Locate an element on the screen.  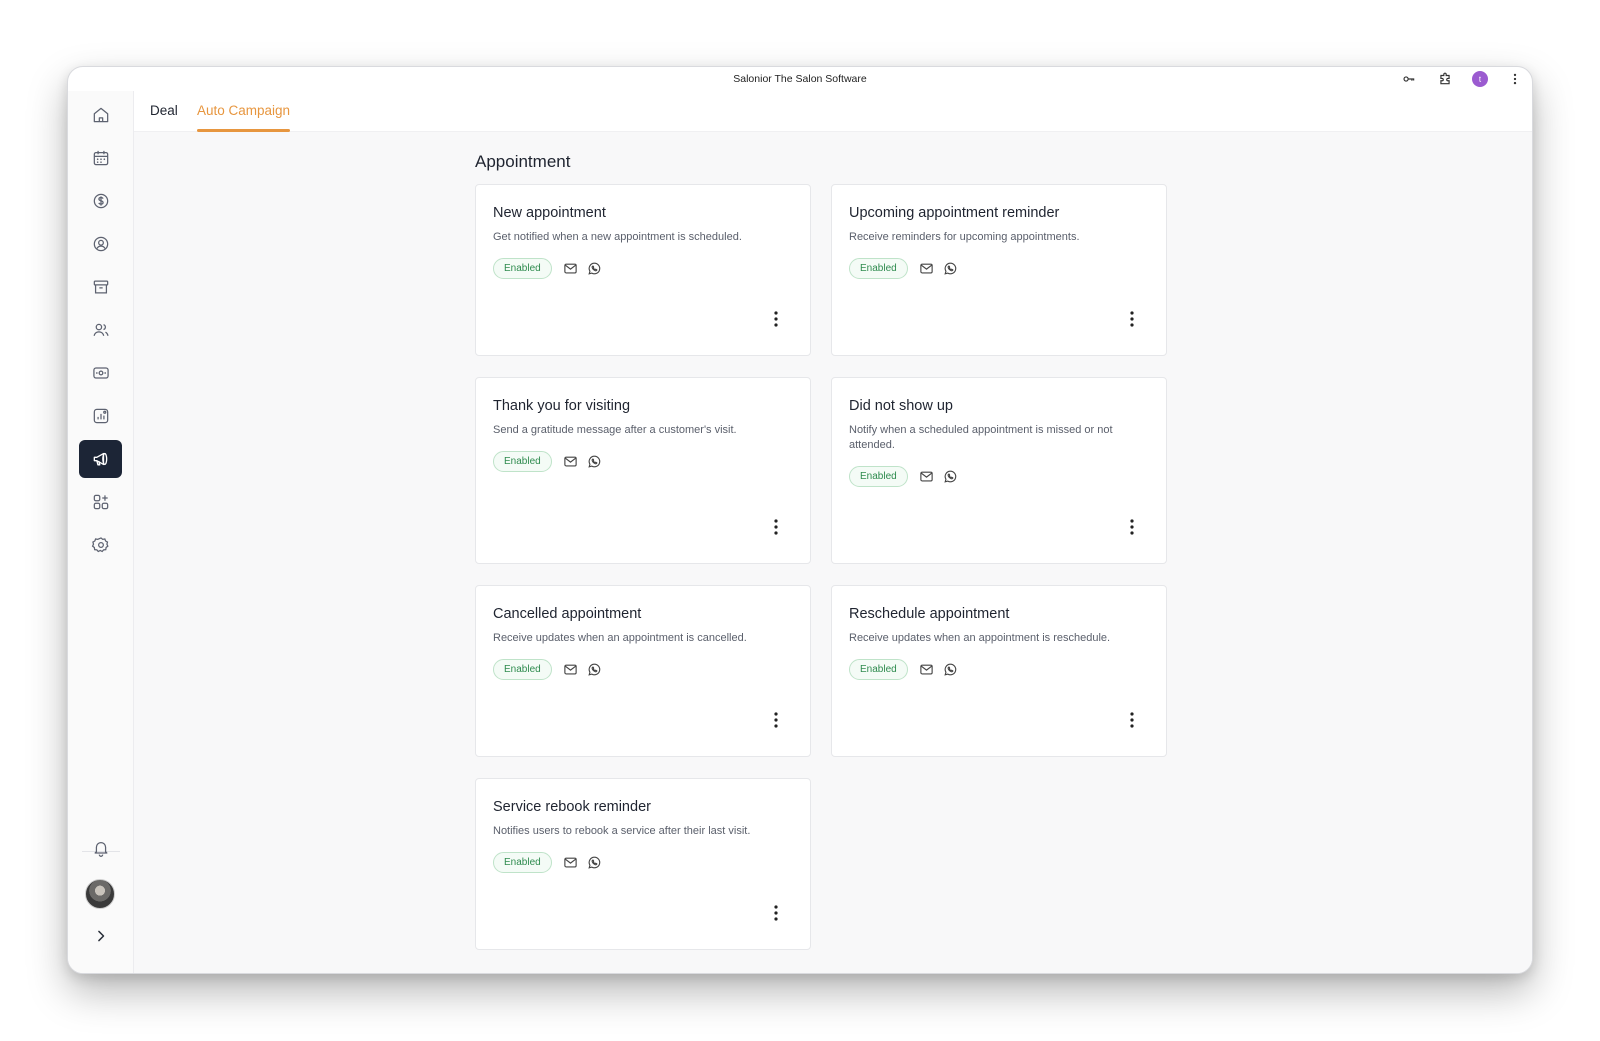
sidebar-item-clients is located at coordinates (100, 244).